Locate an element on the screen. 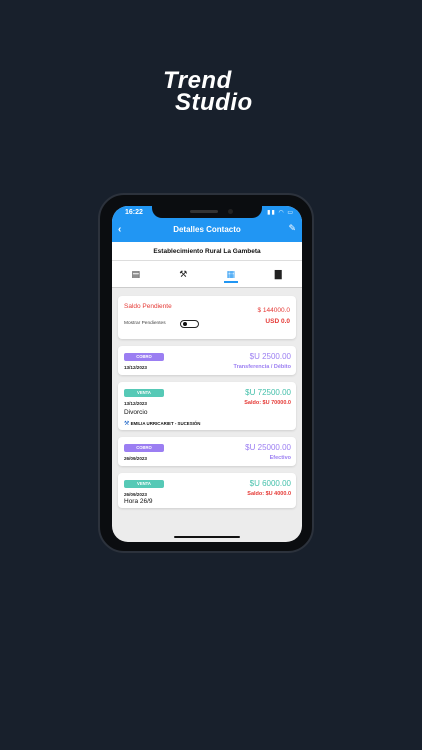 This screenshot has height=750, width=422. transaction-balance: Saldo: $U 4000.0 is located at coordinates (269, 494).